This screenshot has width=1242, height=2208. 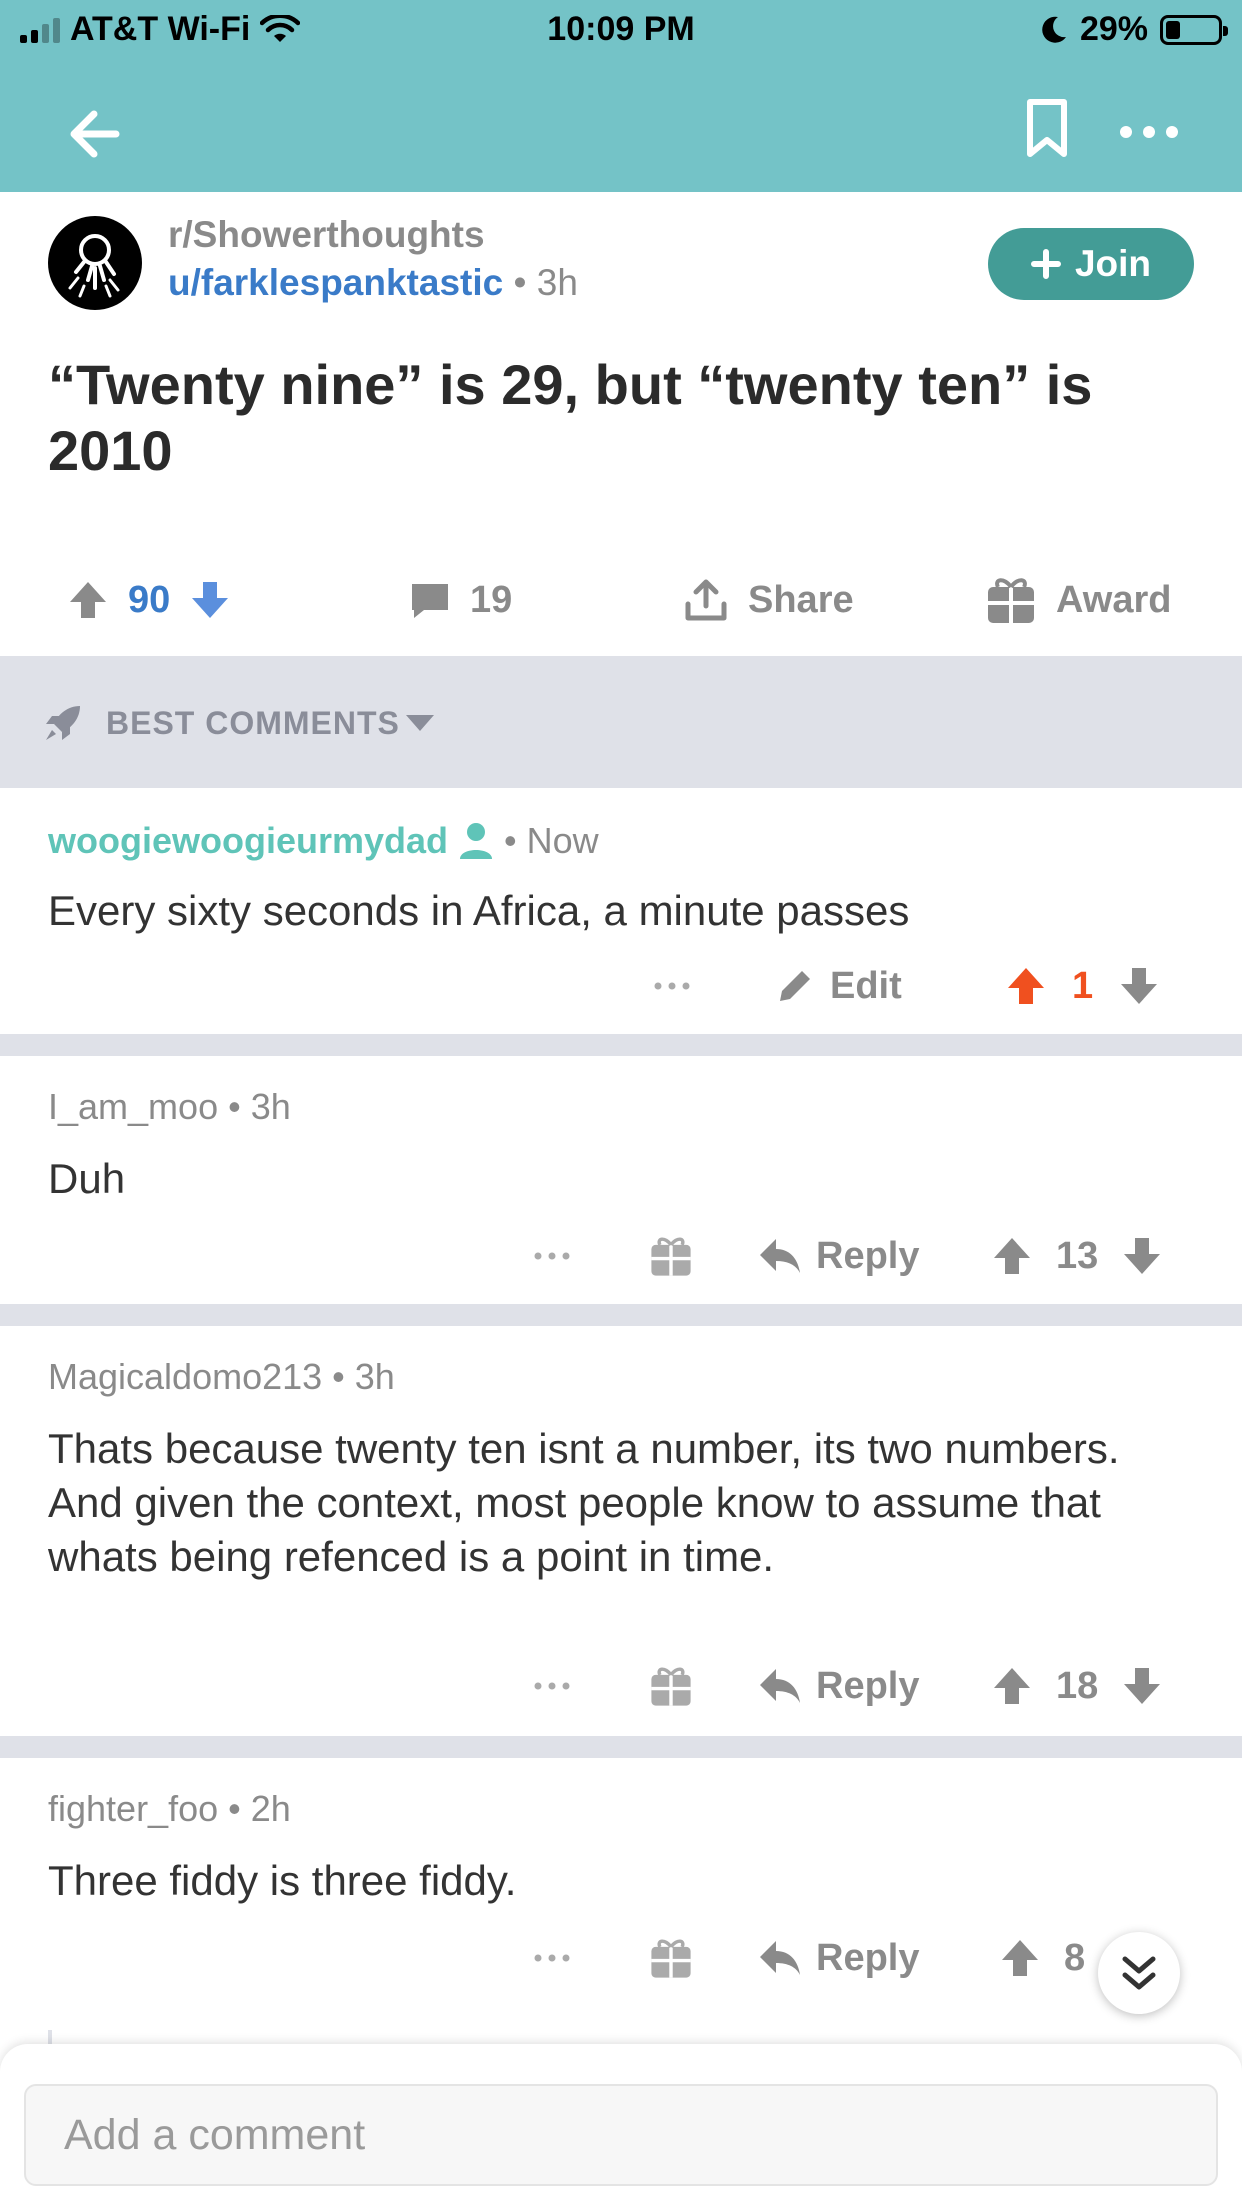 I want to click on rocket-icon, so click(x=63, y=723).